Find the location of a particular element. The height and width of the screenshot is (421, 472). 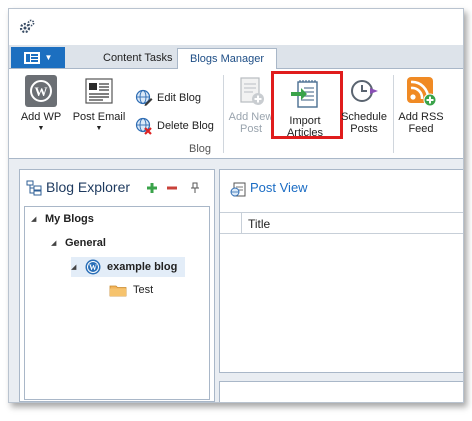

tree-node-label: Test is located at coordinates (143, 290).